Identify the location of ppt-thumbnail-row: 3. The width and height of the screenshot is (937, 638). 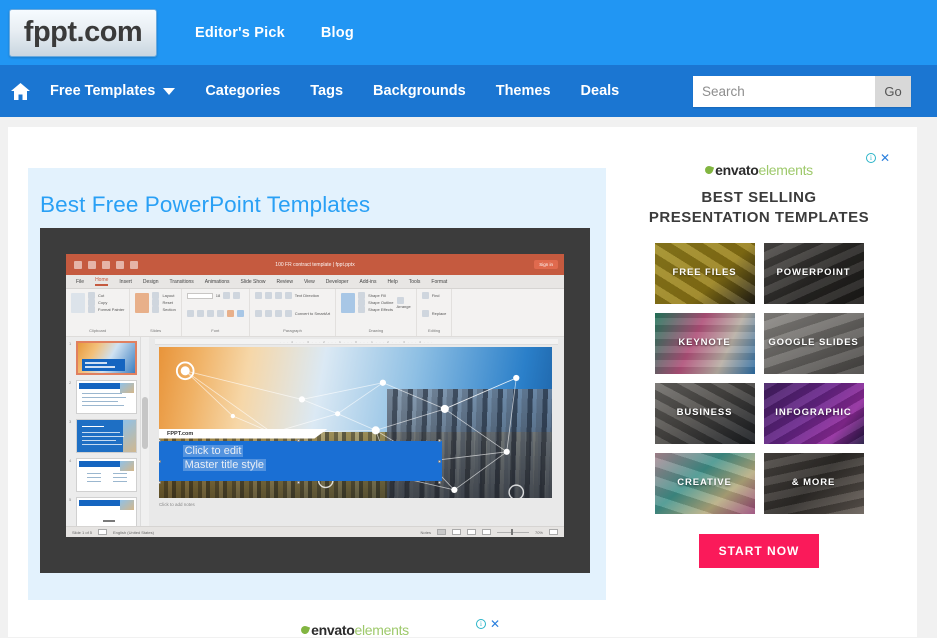
(103, 436).